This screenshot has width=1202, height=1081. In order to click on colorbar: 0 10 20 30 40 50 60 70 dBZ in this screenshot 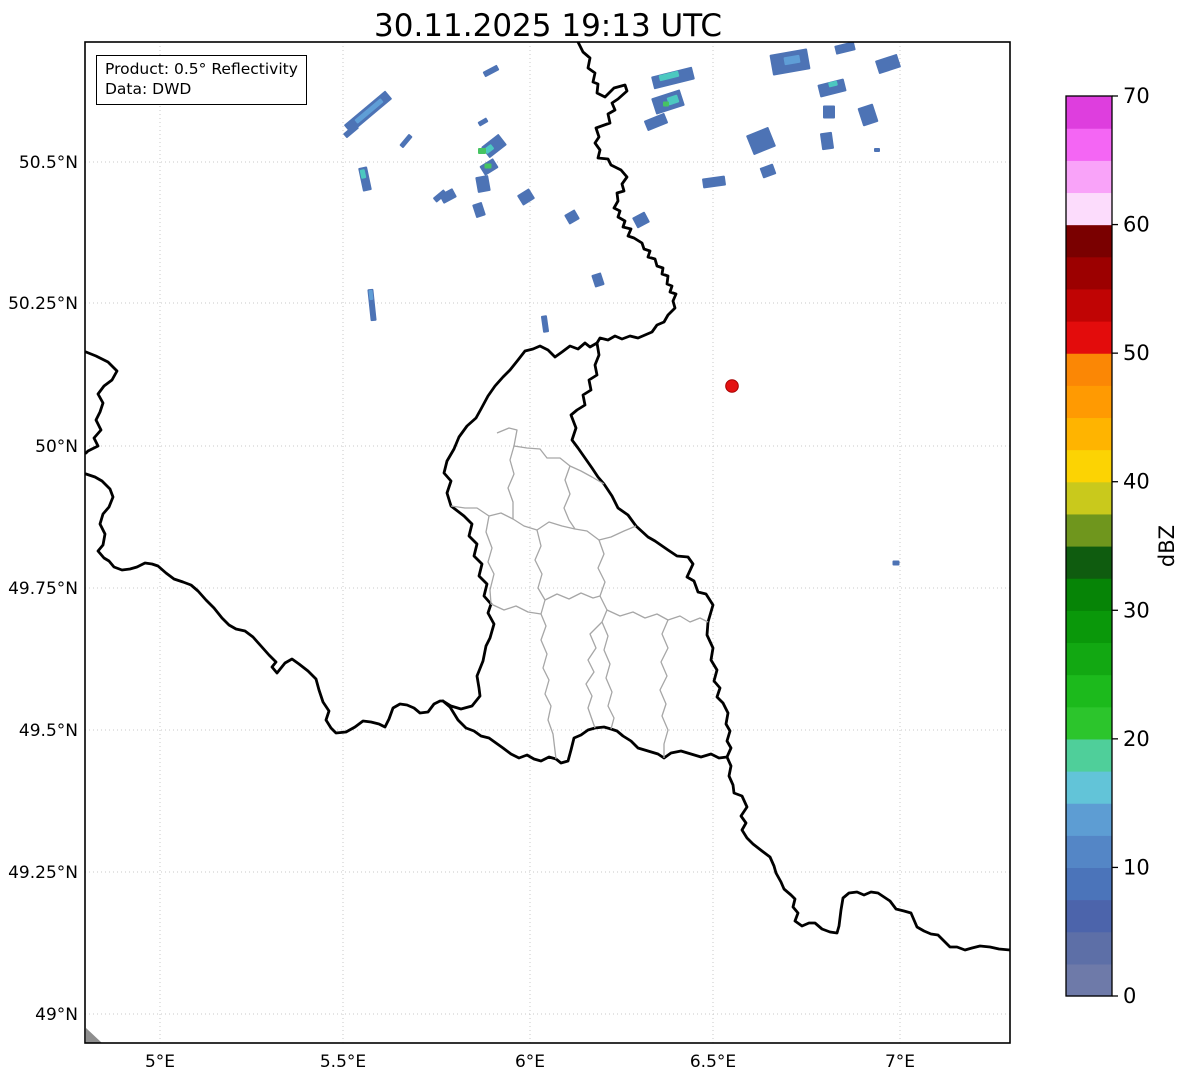, I will do `click(1122, 546)`.